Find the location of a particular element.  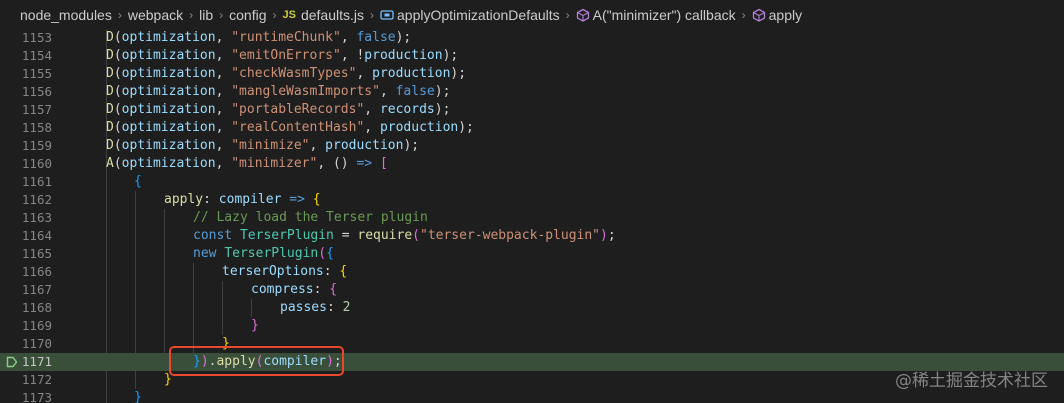

highlight-annotation is located at coordinates (256, 361).